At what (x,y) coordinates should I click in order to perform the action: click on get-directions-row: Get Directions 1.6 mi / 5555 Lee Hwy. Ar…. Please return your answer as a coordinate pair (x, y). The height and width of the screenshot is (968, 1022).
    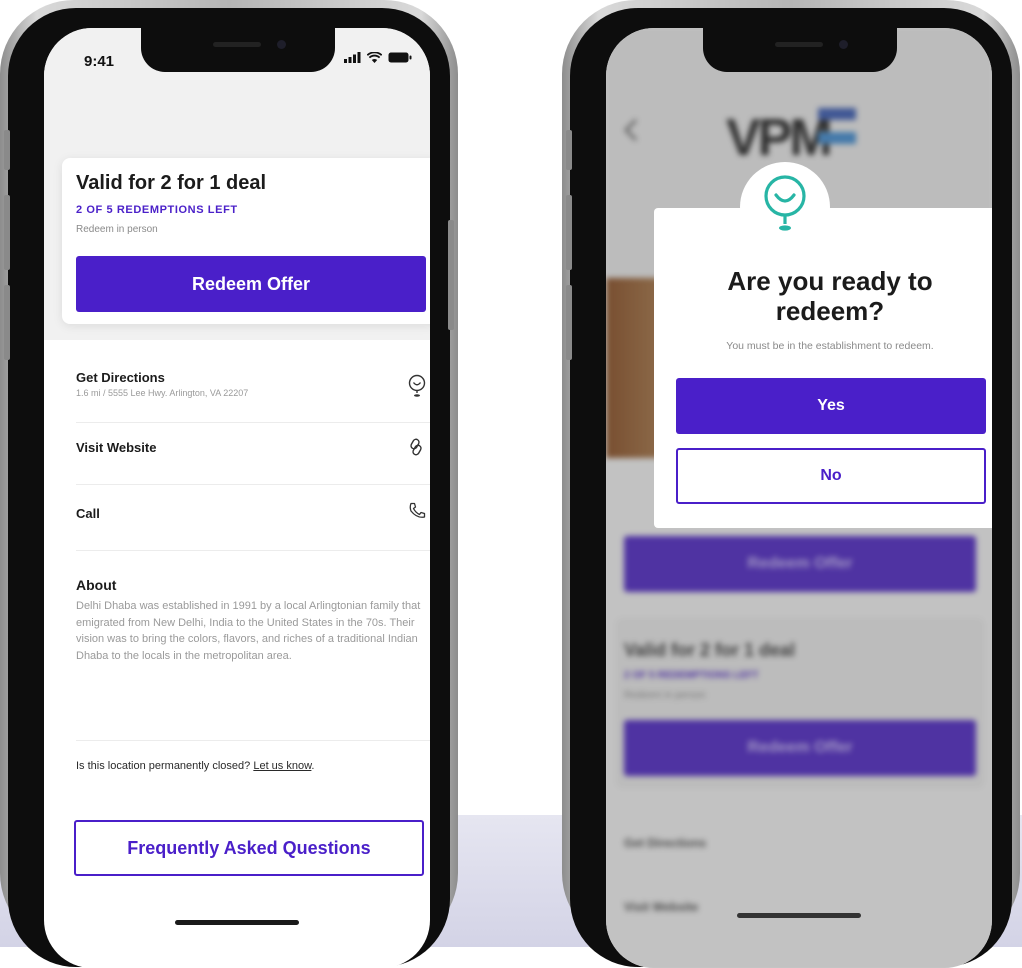
    Looking at the image, I should click on (253, 396).